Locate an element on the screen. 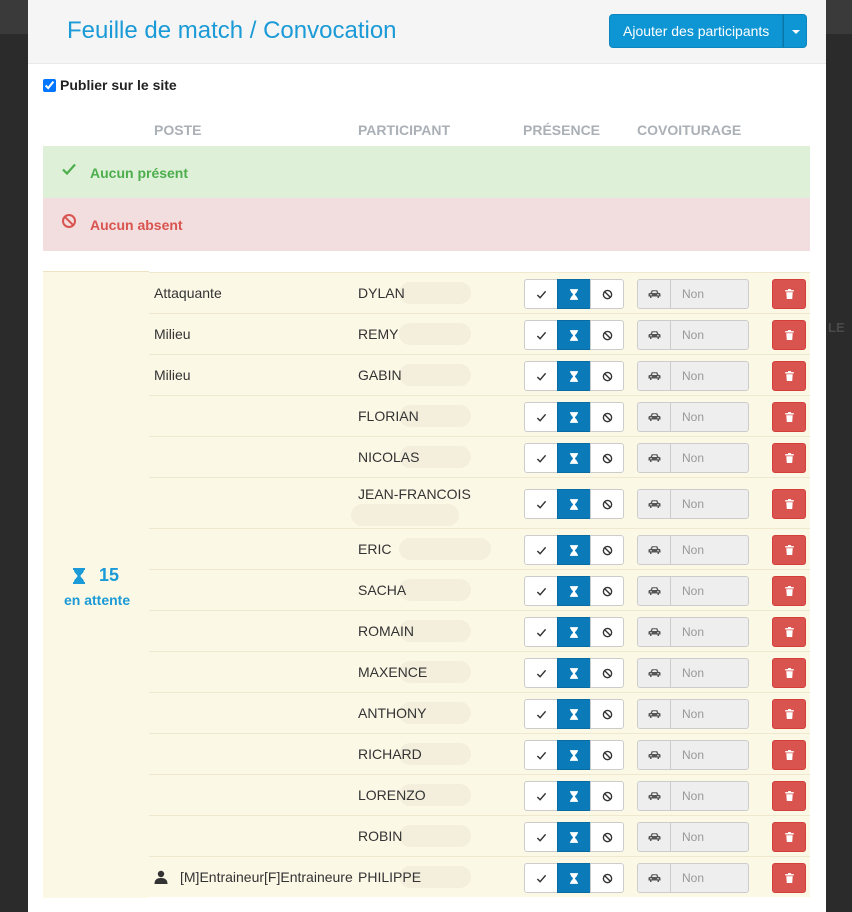 Image resolution: width=852 pixels, height=912 pixels. participant-poste-label: Milieu is located at coordinates (172, 375).